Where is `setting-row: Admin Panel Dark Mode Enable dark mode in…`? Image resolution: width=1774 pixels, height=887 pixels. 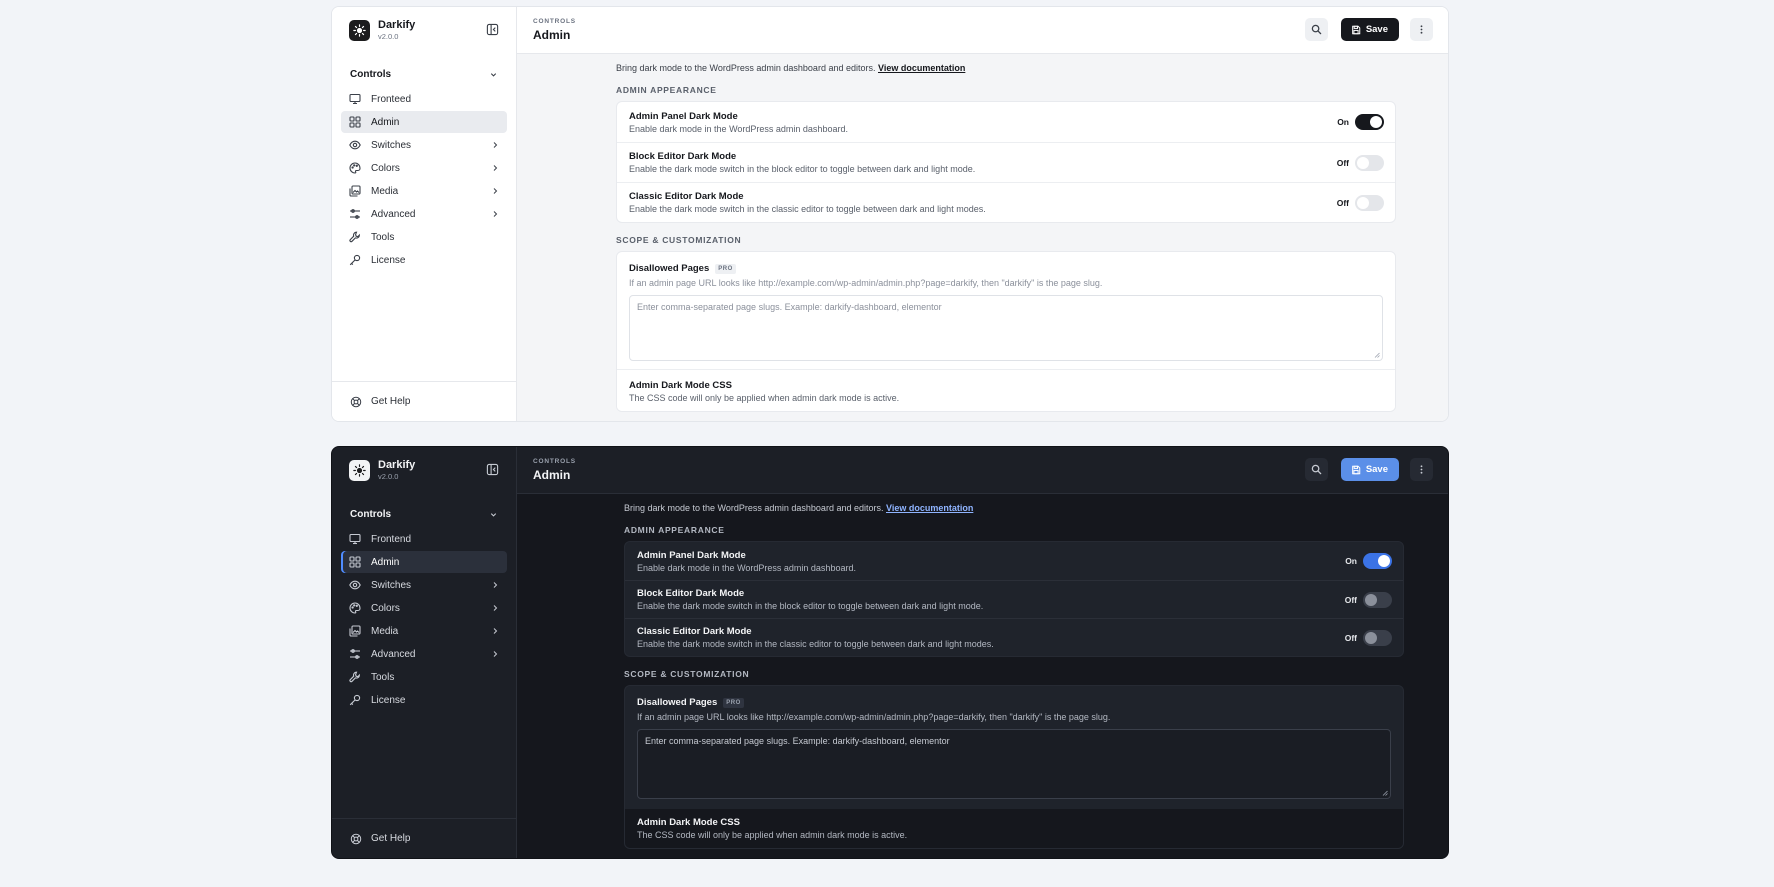 setting-row: Admin Panel Dark Mode Enable dark mode in… is located at coordinates (1014, 561).